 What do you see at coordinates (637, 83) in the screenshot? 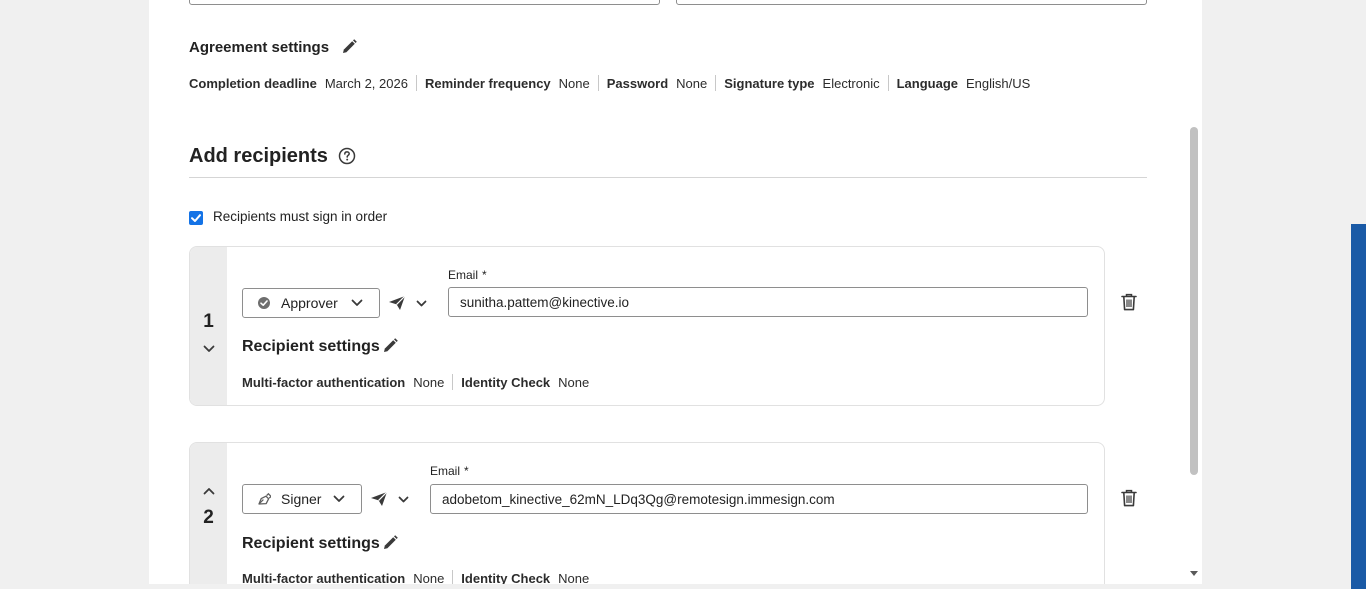
I see `password-label: Password` at bounding box center [637, 83].